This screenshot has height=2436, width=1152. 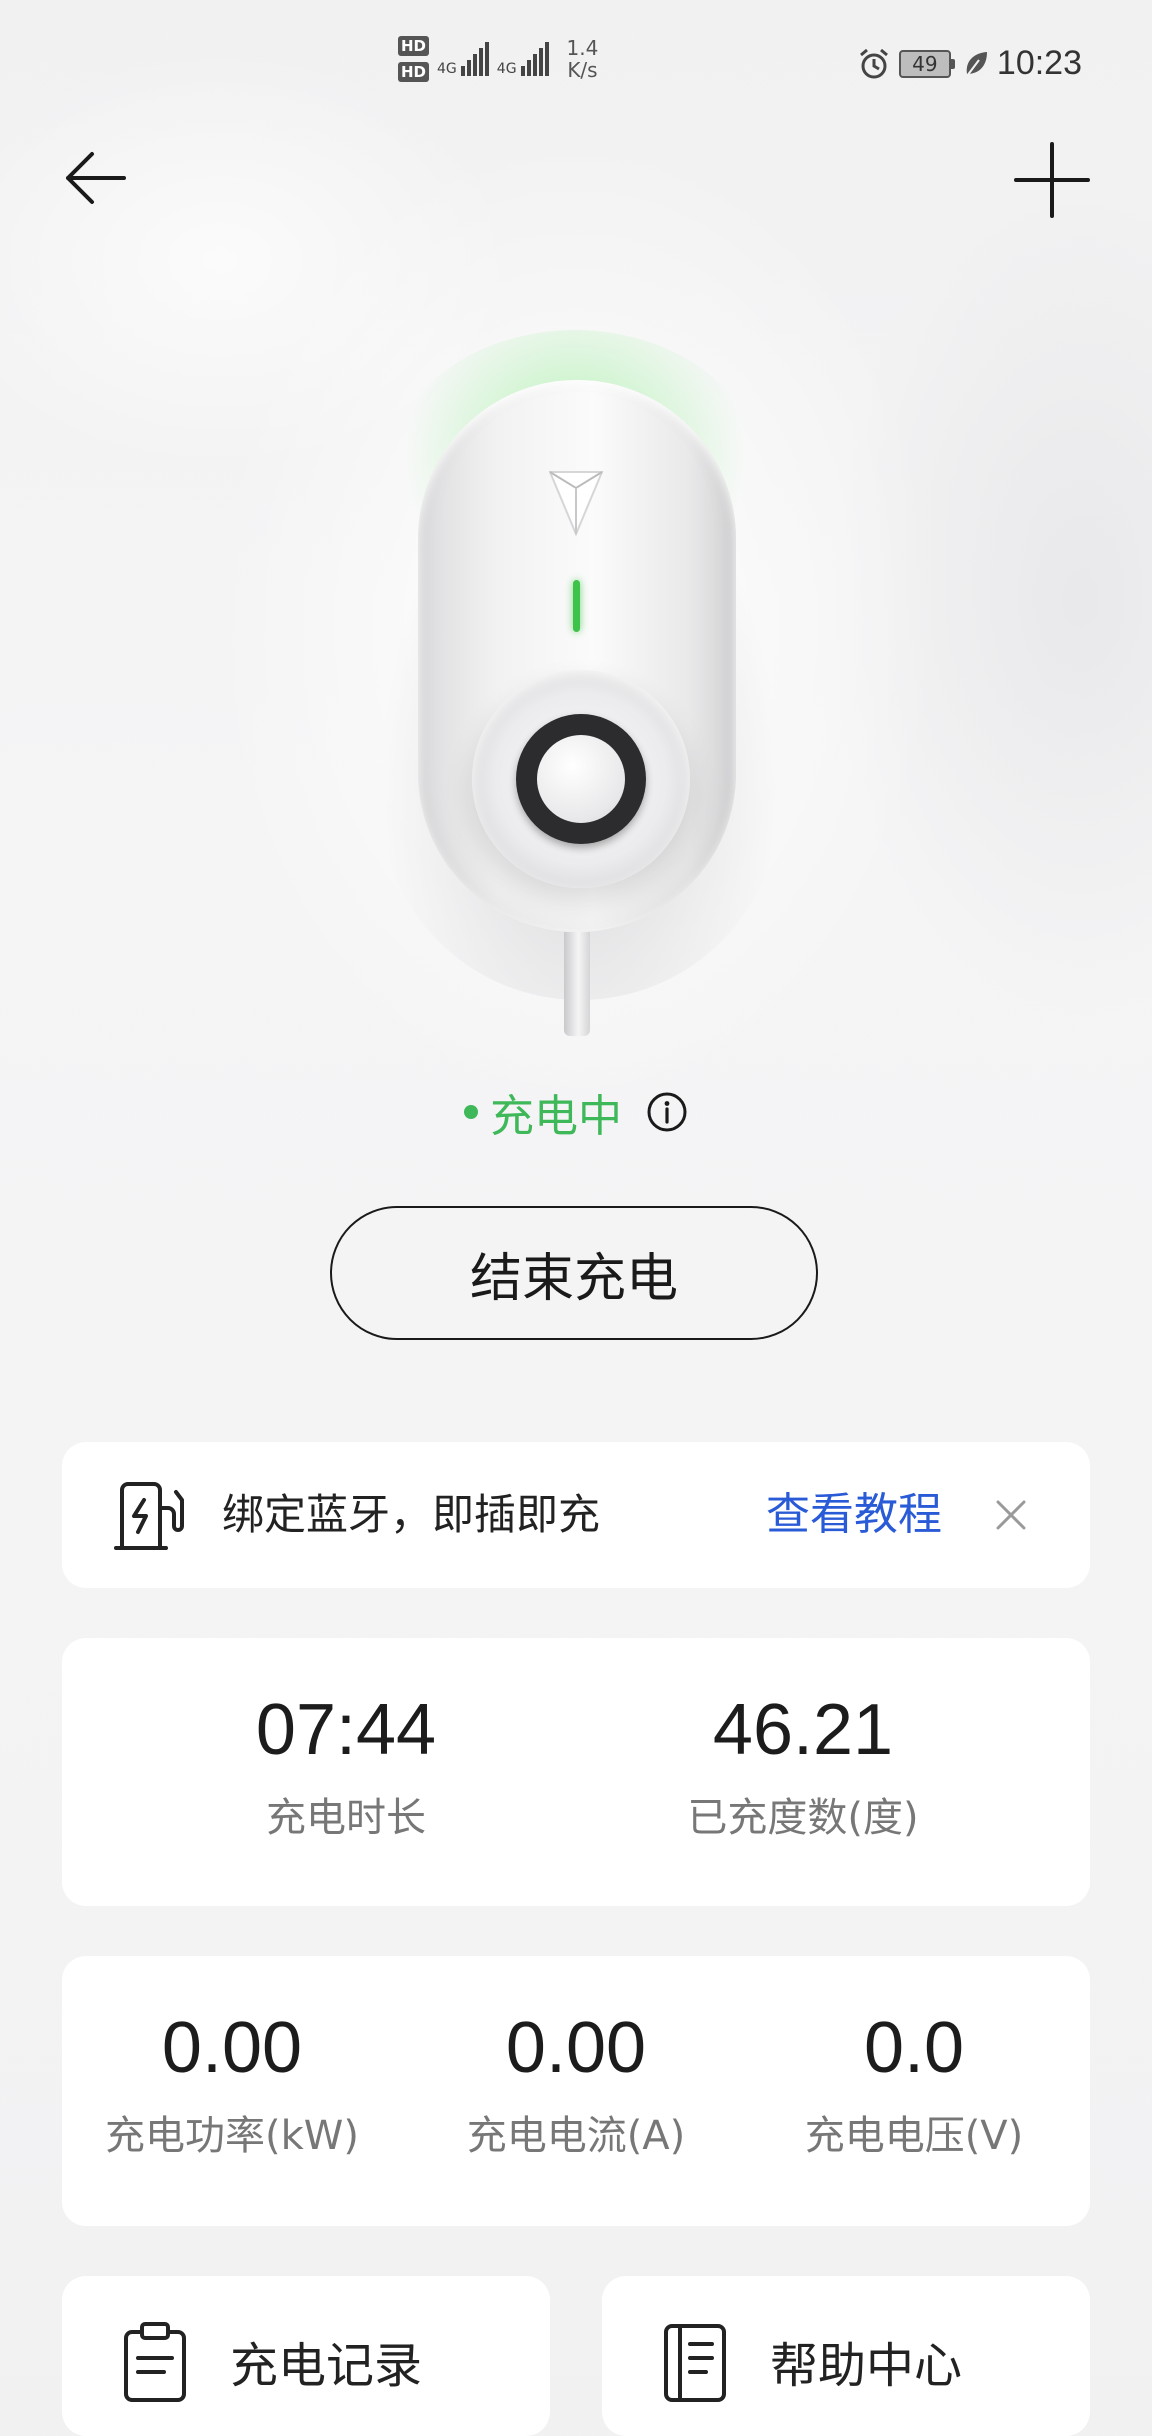 I want to click on charging-metrics-card: 0.00 充电功率(kW) 0.00 充电电流(A) 0.0 充电电压(V), so click(x=576, y=2091).